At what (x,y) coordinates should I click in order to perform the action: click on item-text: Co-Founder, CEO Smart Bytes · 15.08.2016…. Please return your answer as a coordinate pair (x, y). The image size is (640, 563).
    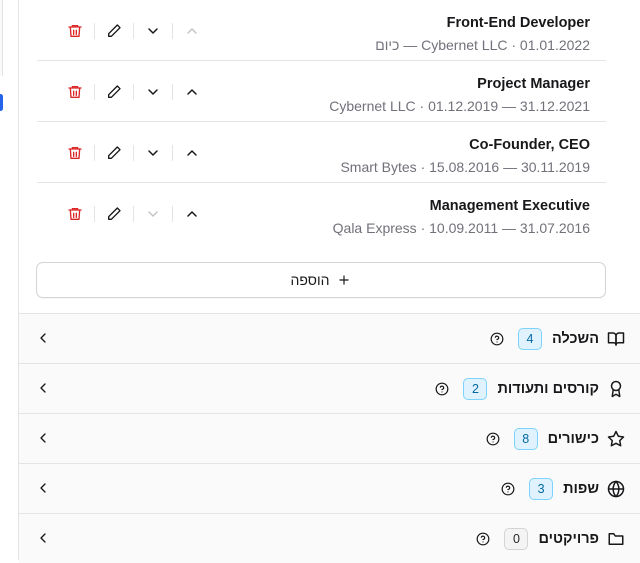
    Looking at the image, I should click on (465, 156).